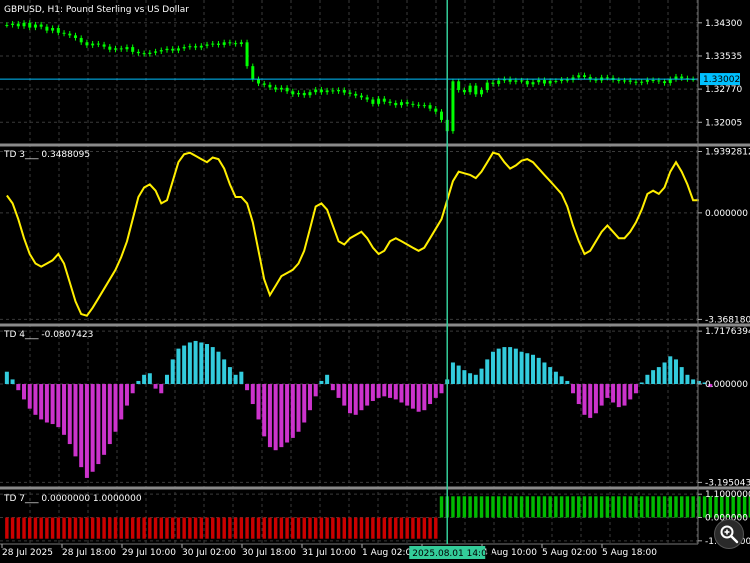  I want to click on x-tick-label: 5 Aug 02:00, so click(569, 553).